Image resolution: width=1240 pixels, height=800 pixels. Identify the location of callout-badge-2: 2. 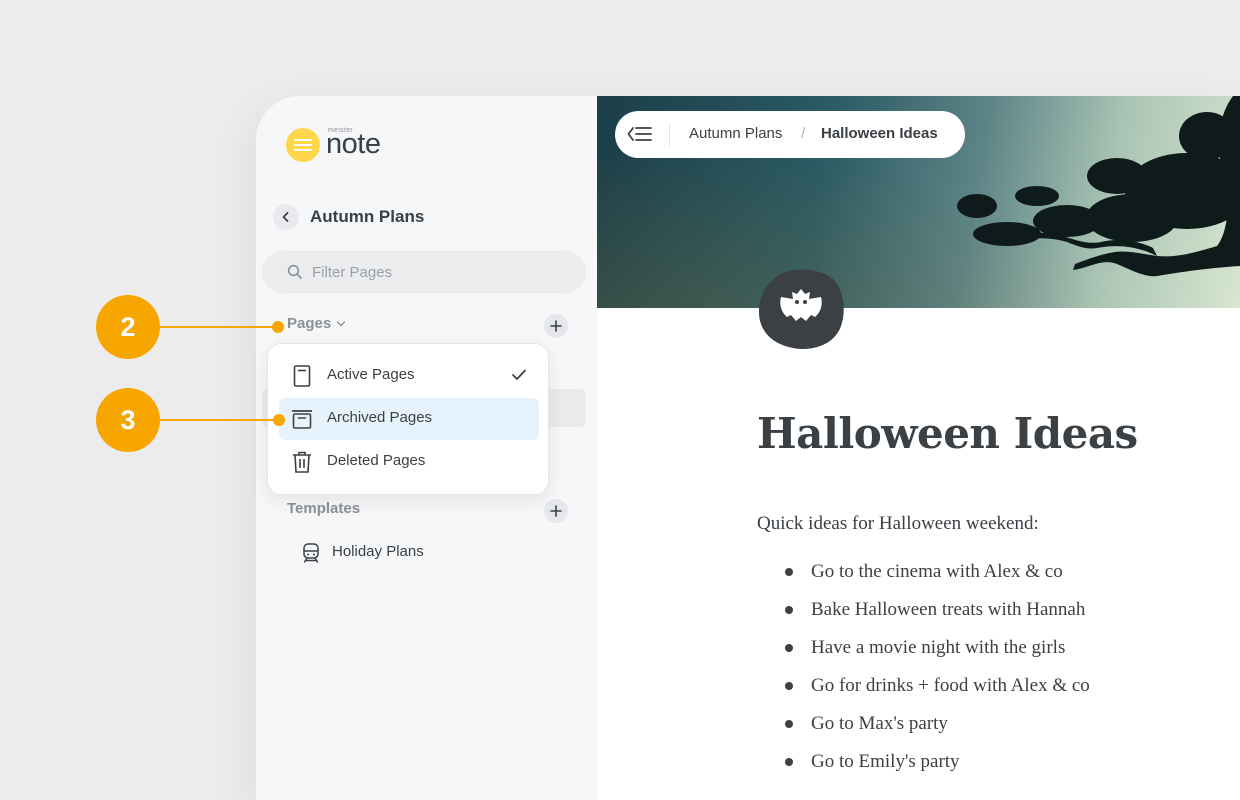
(128, 327).